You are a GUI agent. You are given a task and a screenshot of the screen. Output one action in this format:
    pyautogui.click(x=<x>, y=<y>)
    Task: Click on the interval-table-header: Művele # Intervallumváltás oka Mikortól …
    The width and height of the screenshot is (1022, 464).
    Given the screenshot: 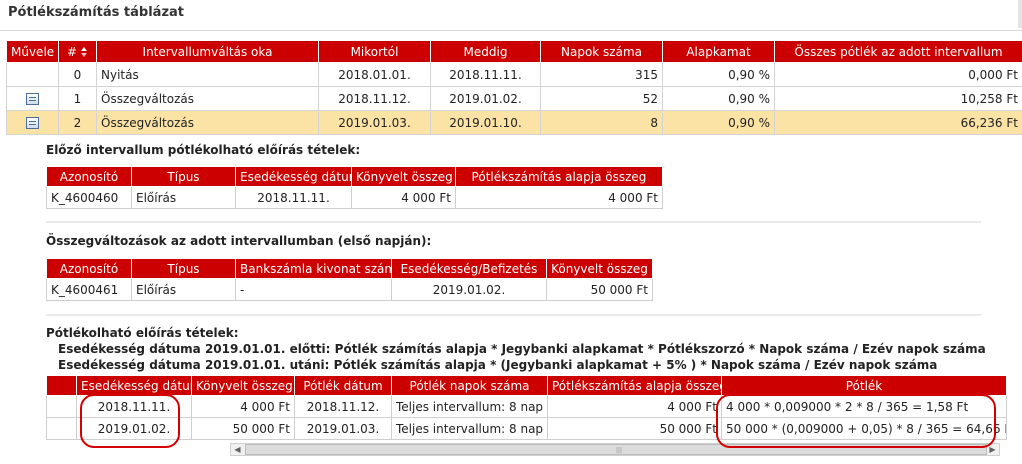 What is the action you would take?
    pyautogui.click(x=514, y=51)
    